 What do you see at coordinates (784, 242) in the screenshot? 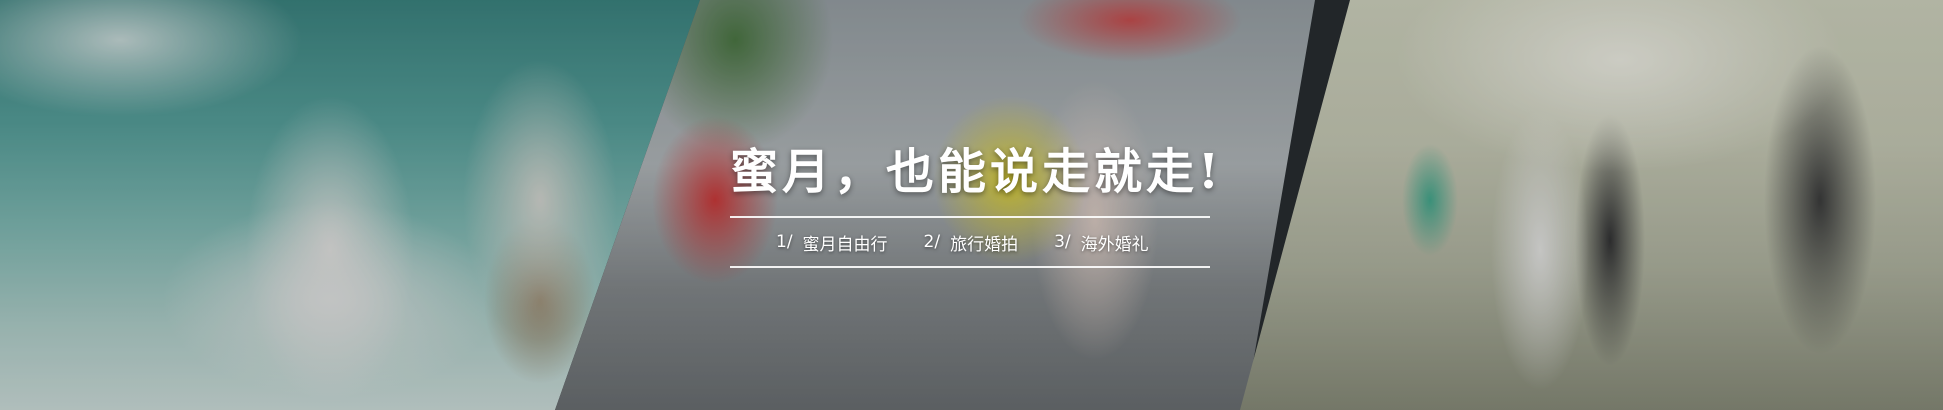
I see `menu-item-number: 1/` at bounding box center [784, 242].